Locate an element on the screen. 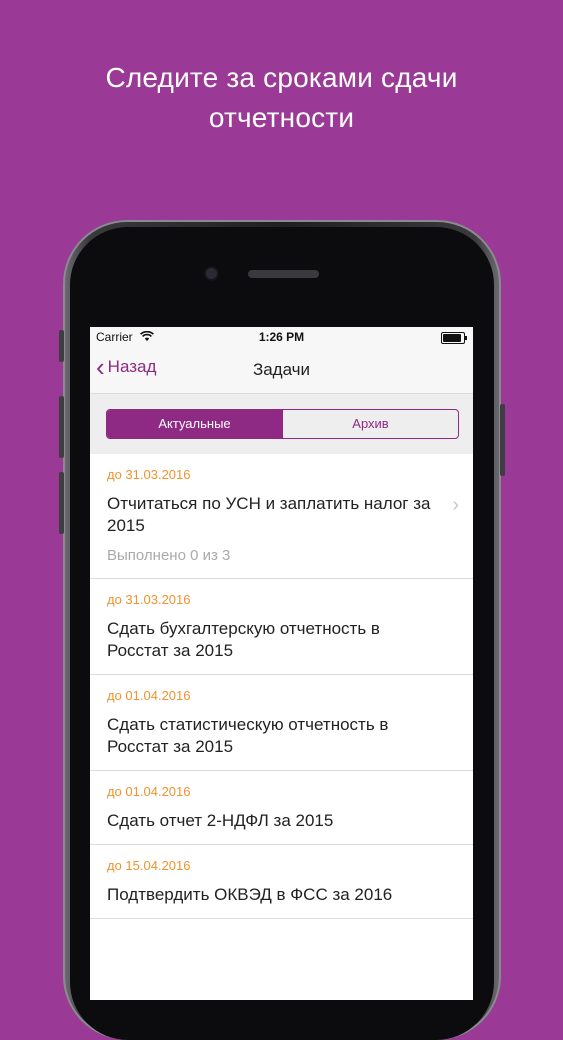 This screenshot has height=1040, width=563. segment-current: Актуальные is located at coordinates (194, 424).